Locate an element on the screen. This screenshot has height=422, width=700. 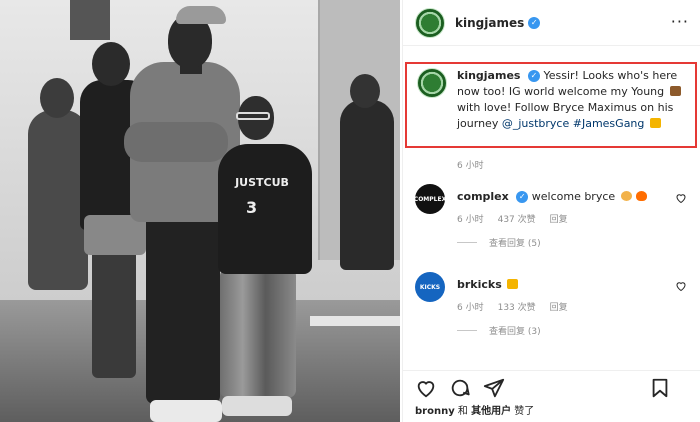
comment-avatar: COMPLEX is located at coordinates (430, 199).